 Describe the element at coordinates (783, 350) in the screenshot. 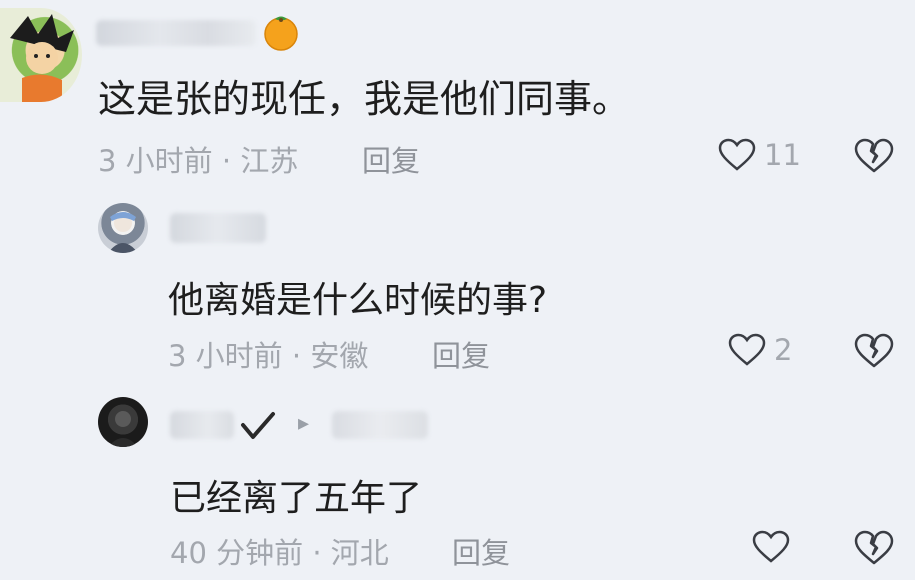

I see `like-count: 2` at that location.